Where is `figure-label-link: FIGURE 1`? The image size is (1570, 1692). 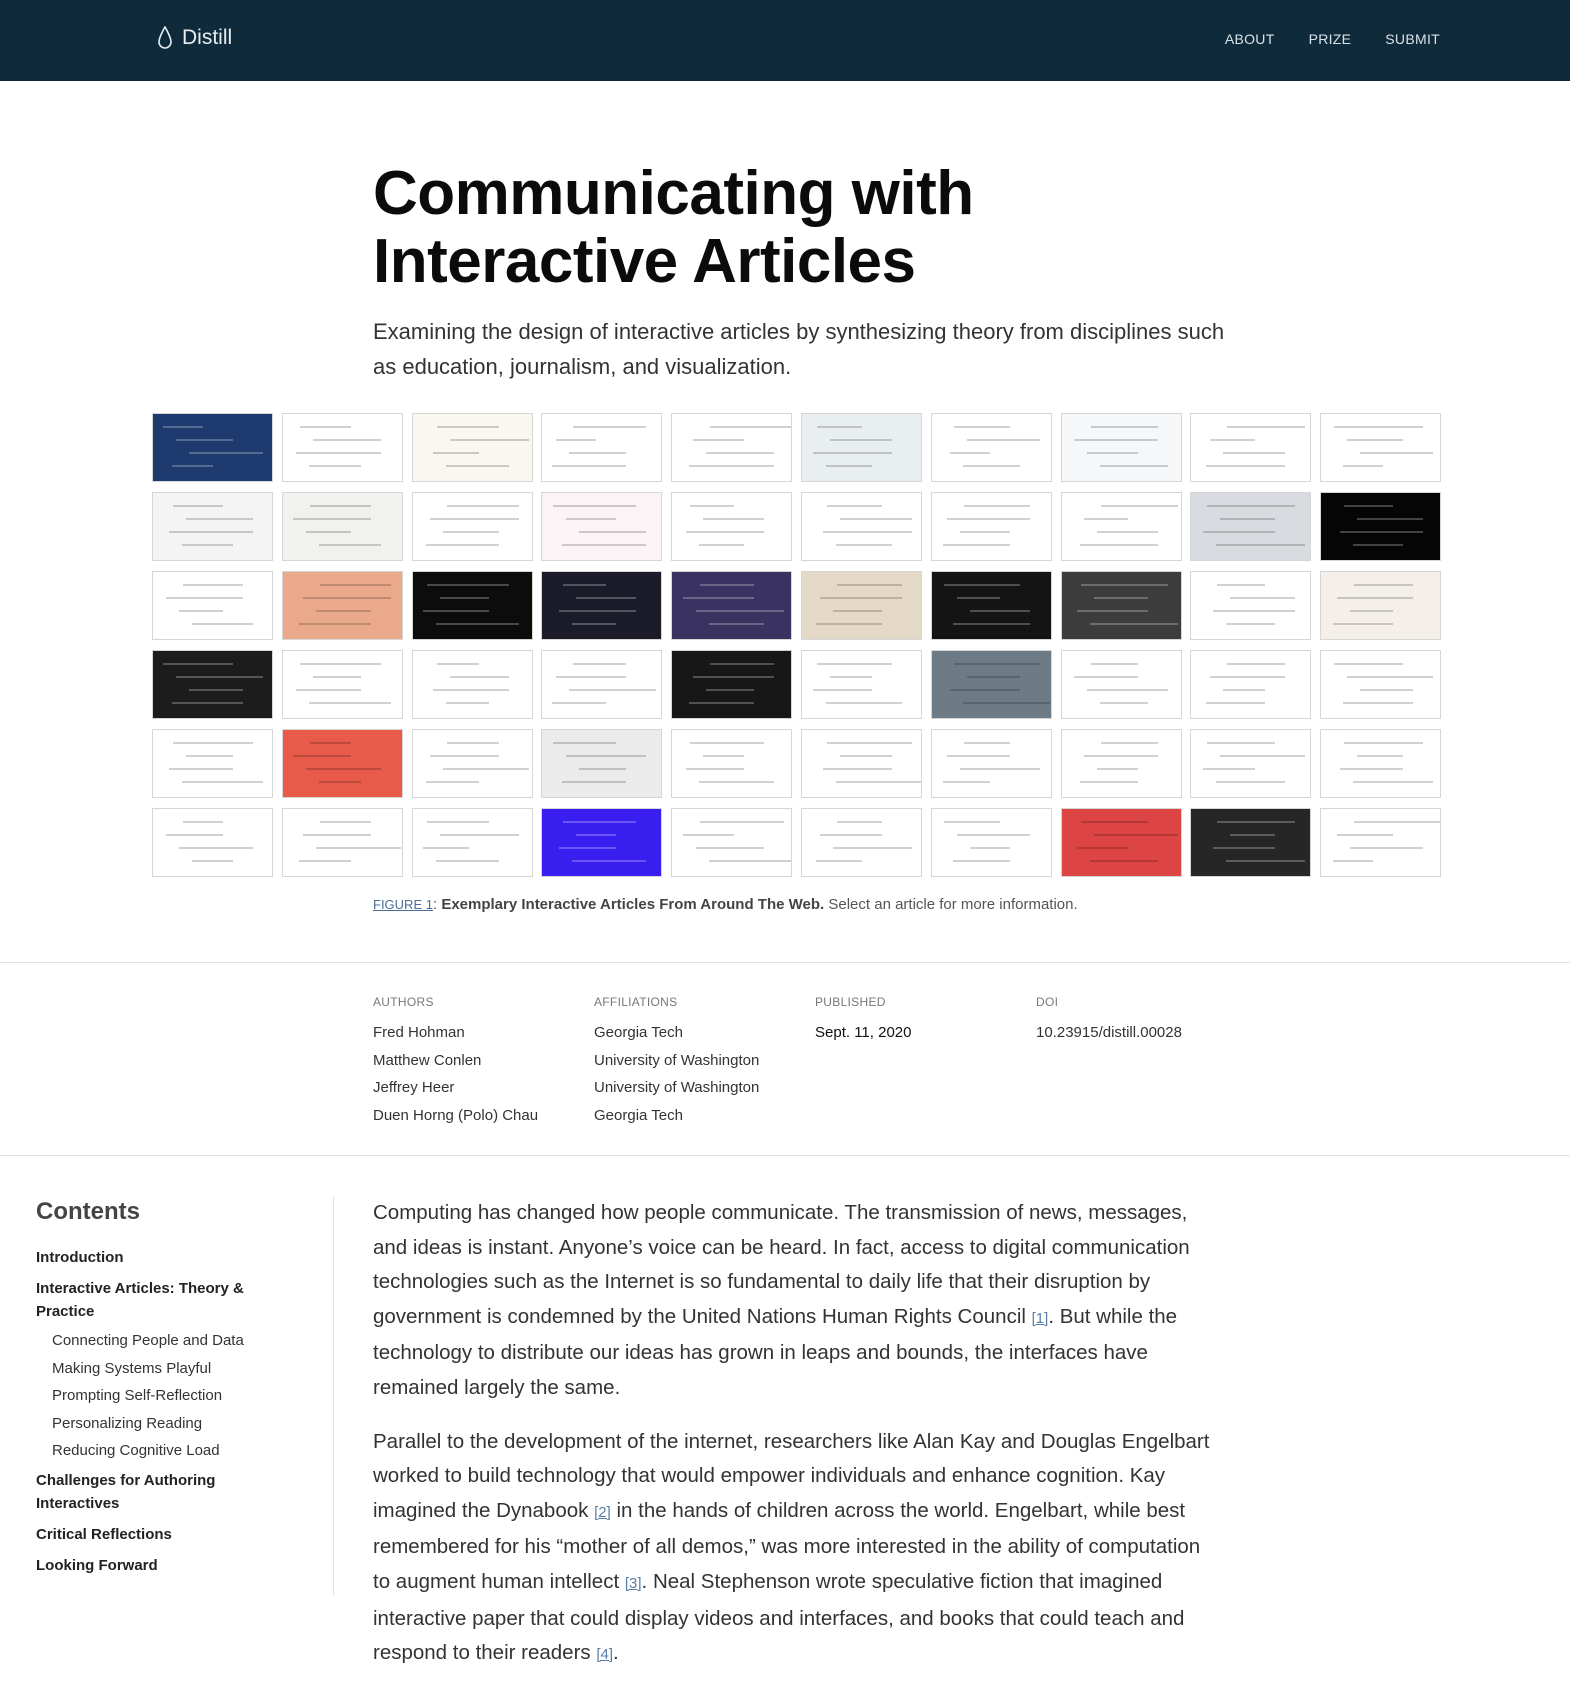 figure-label-link: FIGURE 1 is located at coordinates (403, 904).